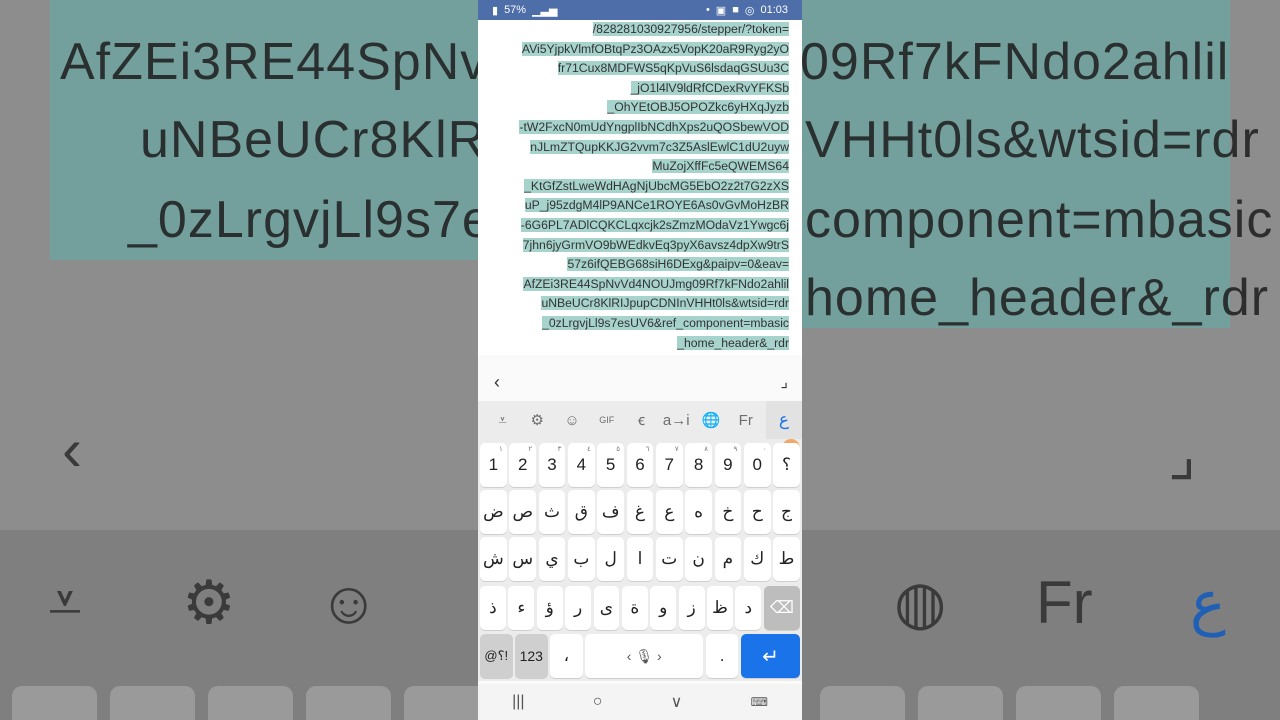  Describe the element at coordinates (493, 608) in the screenshot. I see `letter-key: ذ` at that location.